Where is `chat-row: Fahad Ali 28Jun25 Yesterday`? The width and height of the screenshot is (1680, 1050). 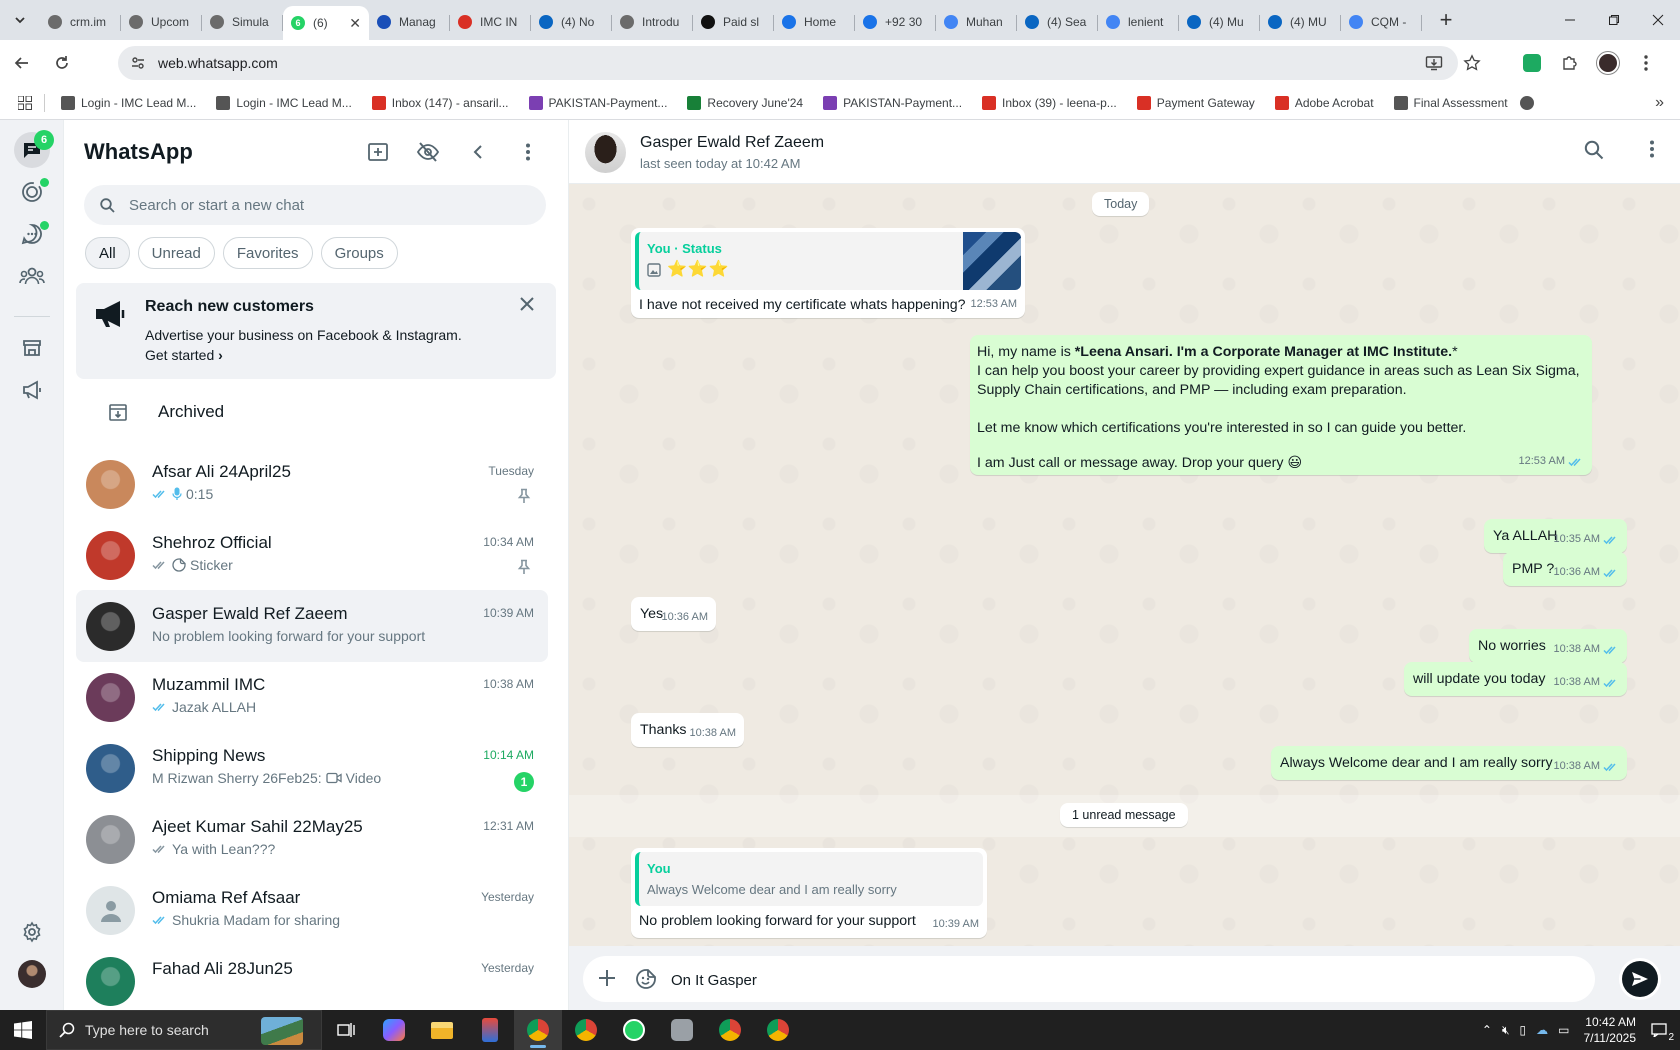
chat-row: Fahad Ali 28Jun25 Yesterday is located at coordinates (312, 977).